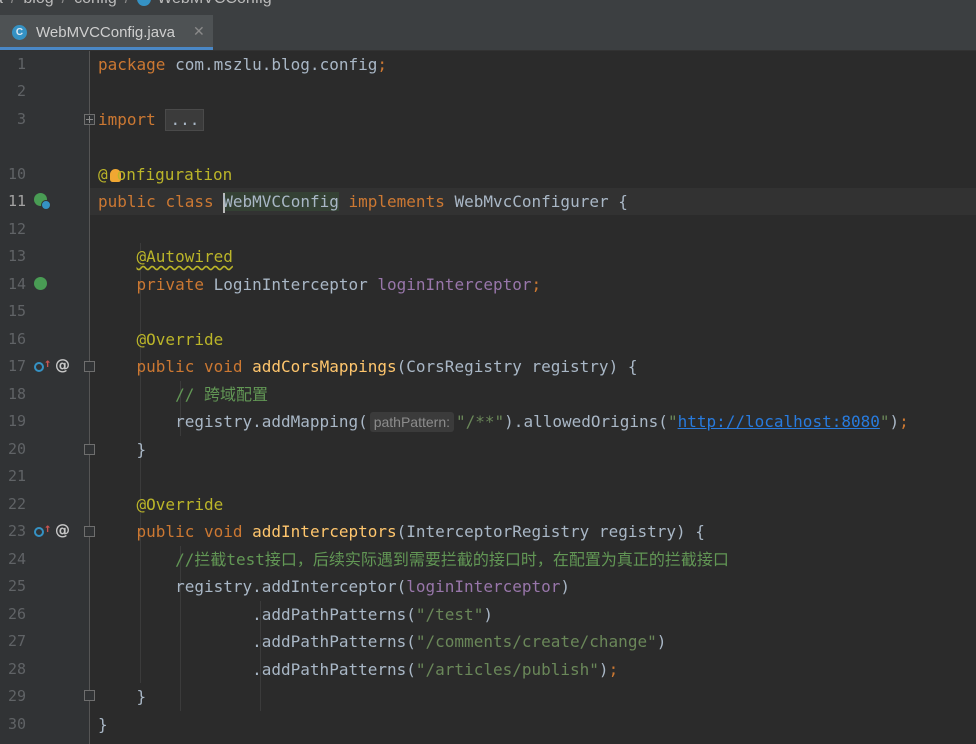 This screenshot has width=976, height=744. What do you see at coordinates (242, 64) in the screenshot?
I see `code-line: package com.mszlu.blog.config;` at bounding box center [242, 64].